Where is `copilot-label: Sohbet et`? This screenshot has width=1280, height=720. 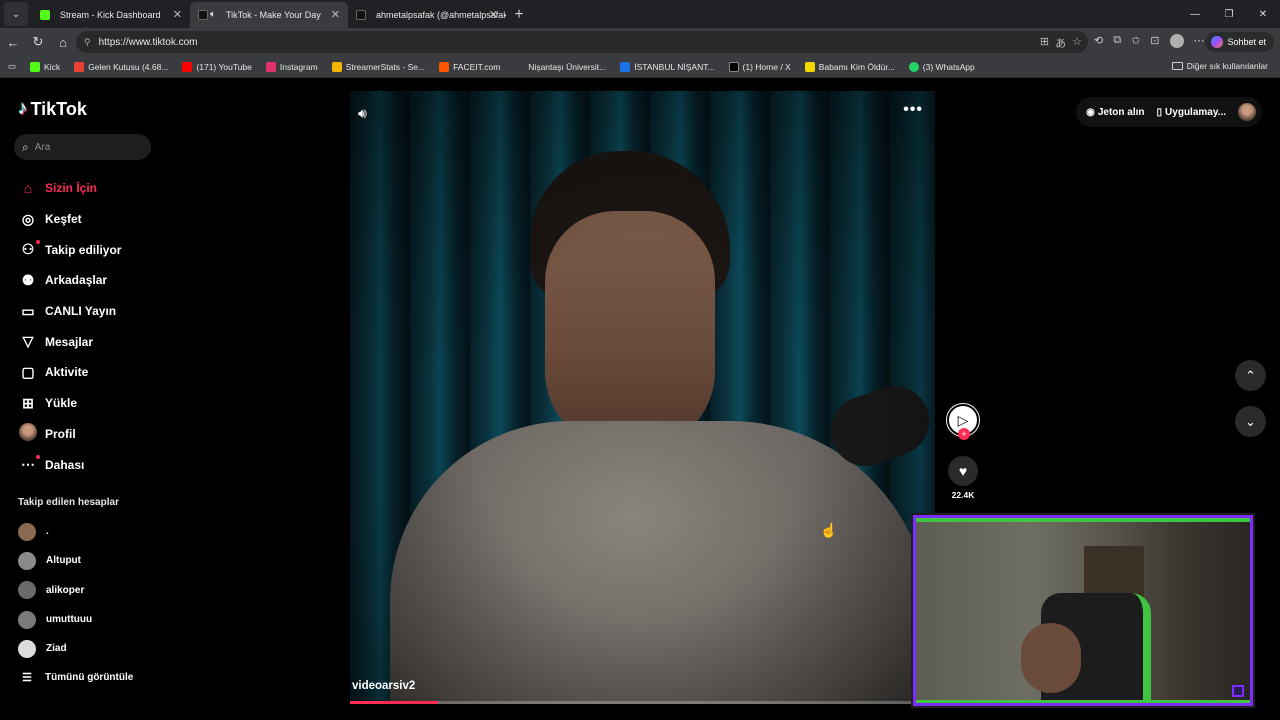
copilot-label: Sohbet et is located at coordinates (1246, 42).